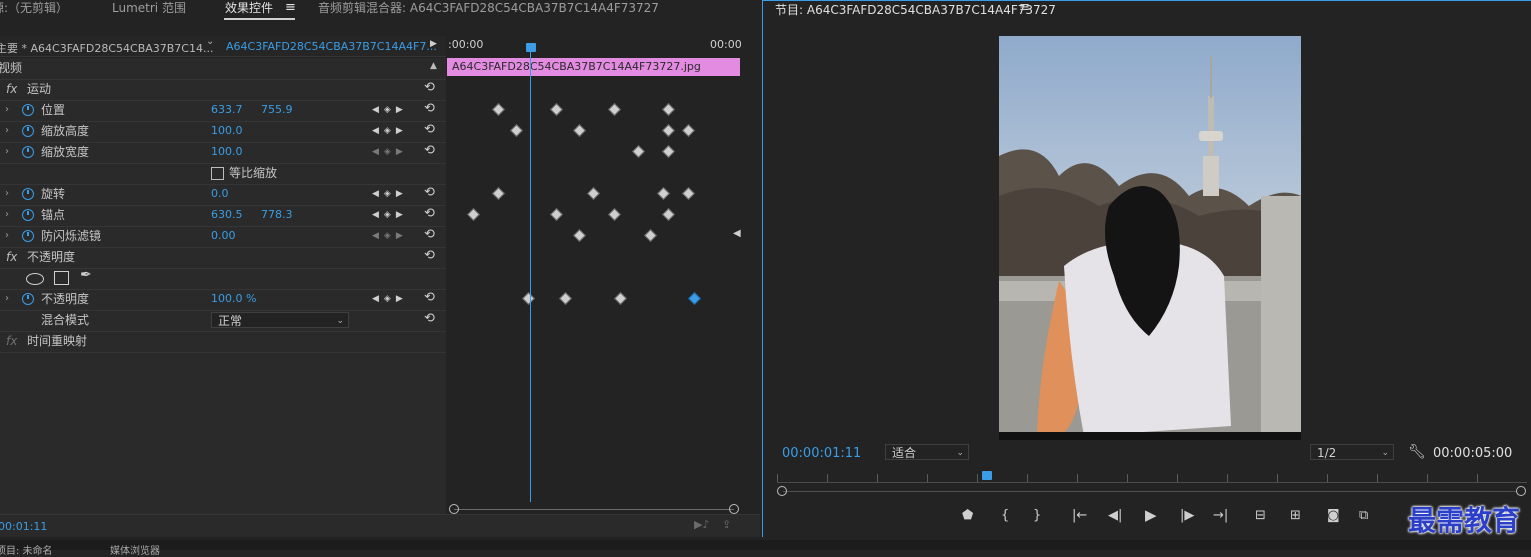 This screenshot has width=1531, height=557. I want to click on photo-image, so click(1150, 238).